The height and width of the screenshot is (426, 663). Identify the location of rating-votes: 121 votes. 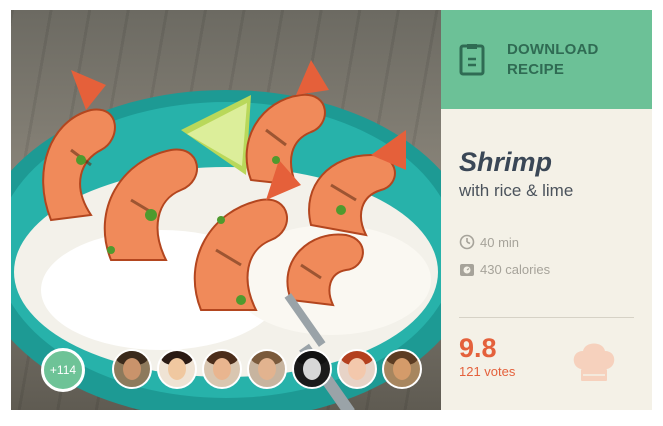
(487, 371).